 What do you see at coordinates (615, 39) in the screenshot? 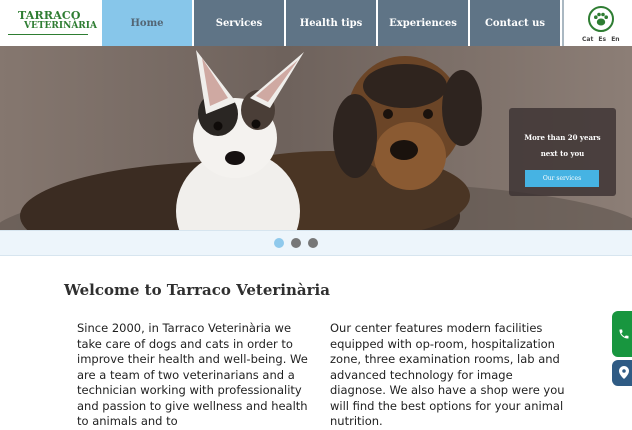
I see `lang-en: En` at bounding box center [615, 39].